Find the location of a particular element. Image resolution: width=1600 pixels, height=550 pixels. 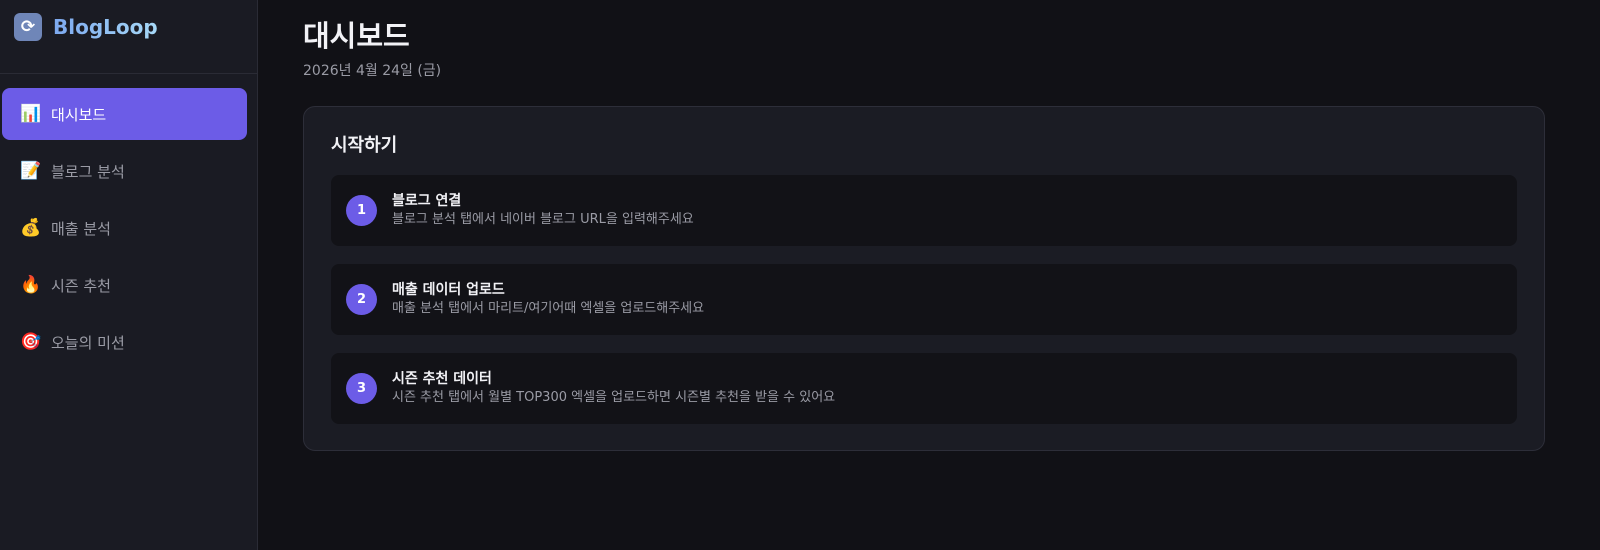

step-title: 블로그 연결 is located at coordinates (427, 201).